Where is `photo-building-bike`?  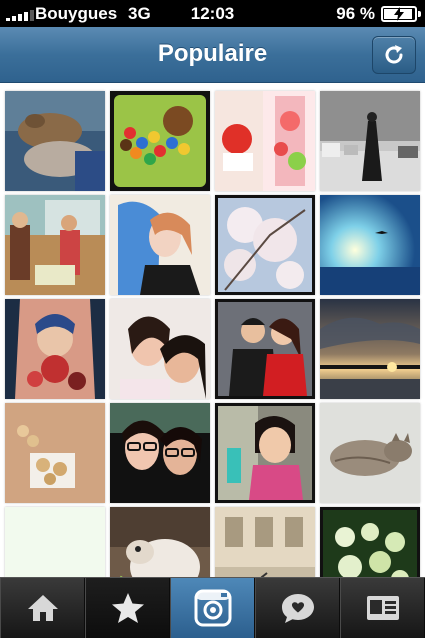 photo-building-bike is located at coordinates (265, 542).